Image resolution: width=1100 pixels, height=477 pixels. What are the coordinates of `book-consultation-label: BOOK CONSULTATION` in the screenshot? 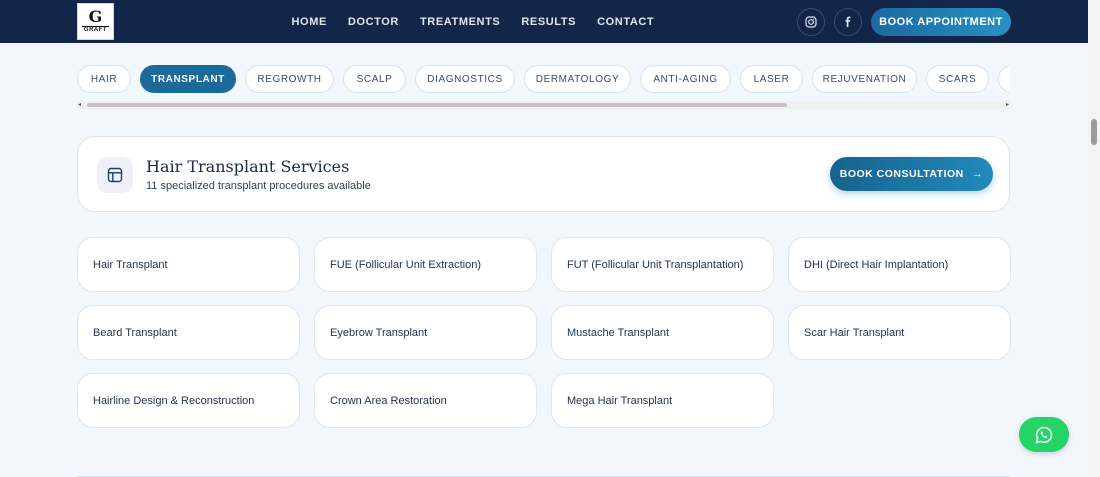 It's located at (901, 174).